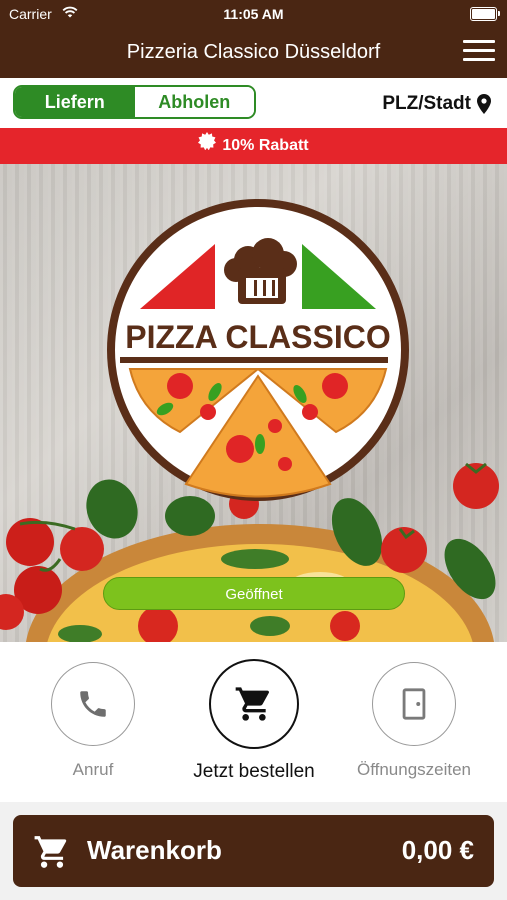  What do you see at coordinates (194, 102) in the screenshot?
I see `pickup-option: Abholen` at bounding box center [194, 102].